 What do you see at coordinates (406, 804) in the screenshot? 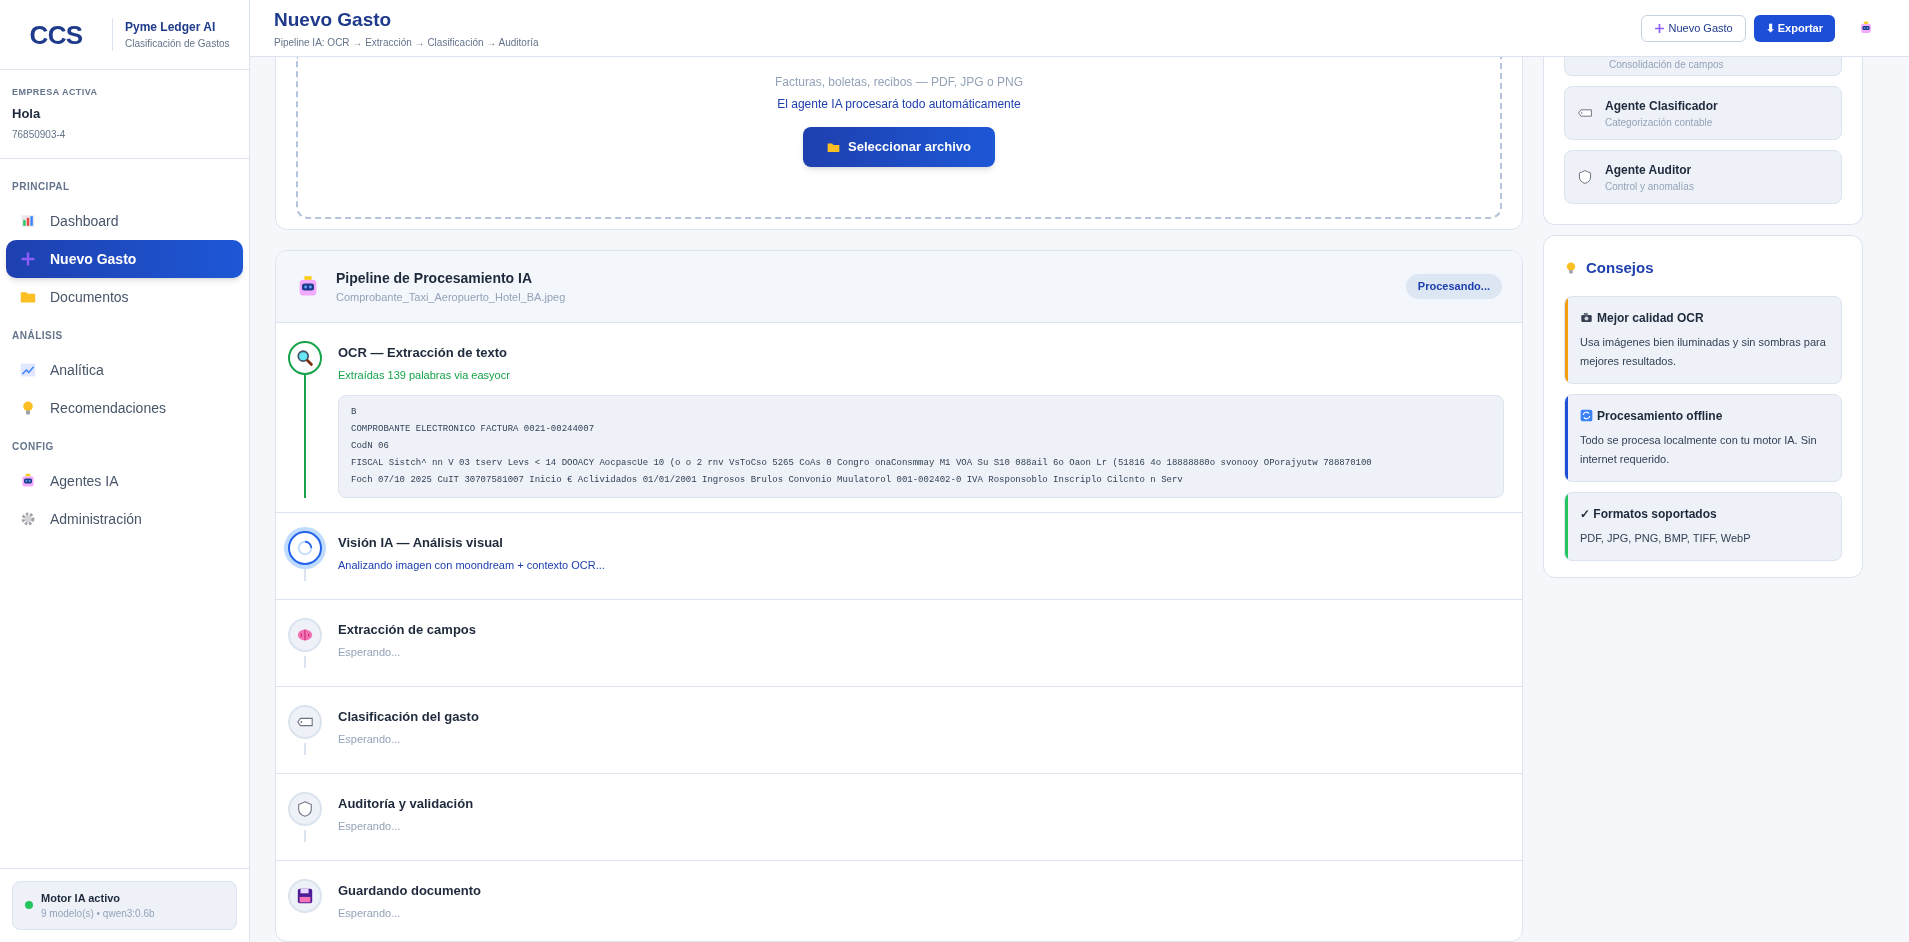
I see `step-title: Auditoría y validación` at bounding box center [406, 804].